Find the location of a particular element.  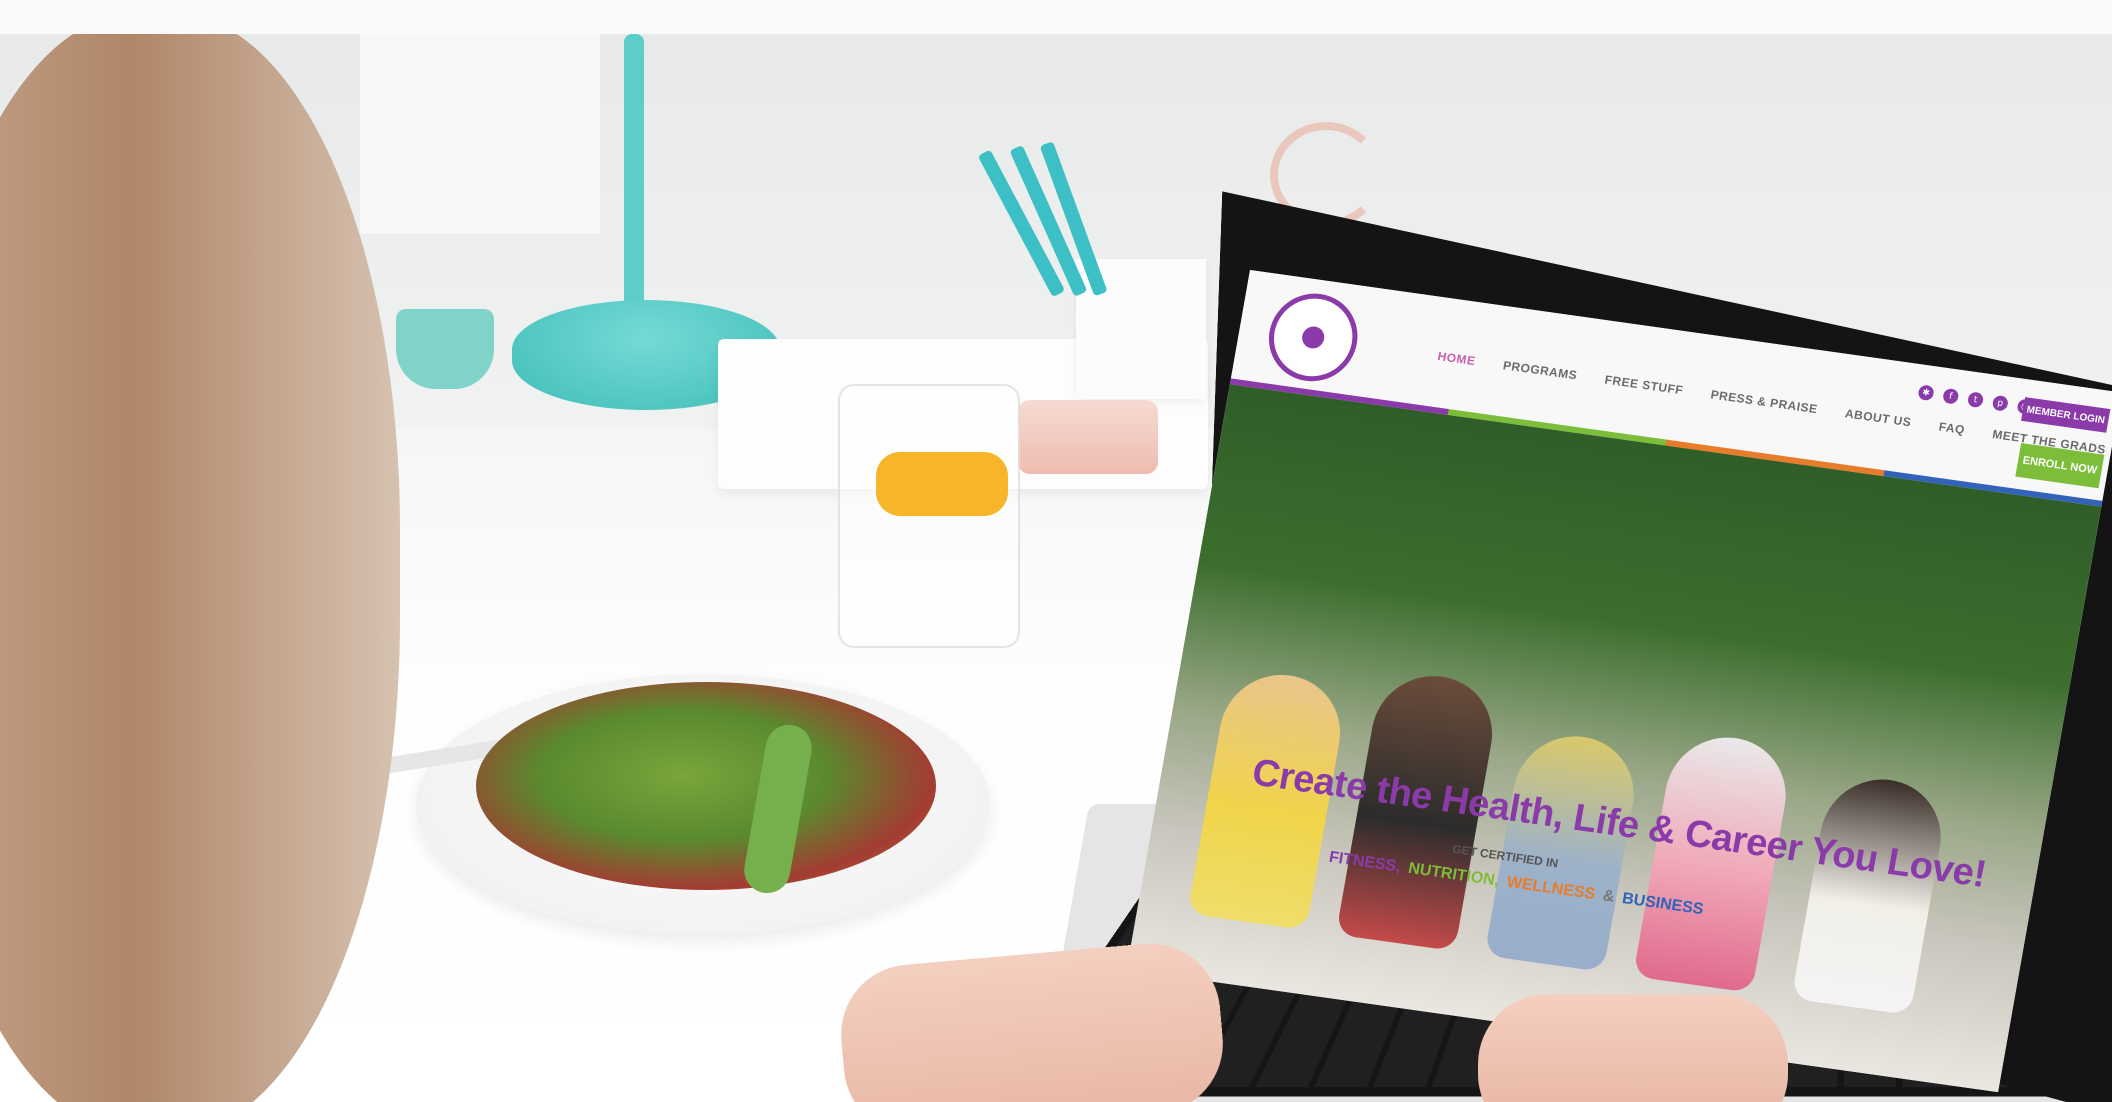

social-links: ✱ f t p ◎ is located at coordinates (1975, 400).